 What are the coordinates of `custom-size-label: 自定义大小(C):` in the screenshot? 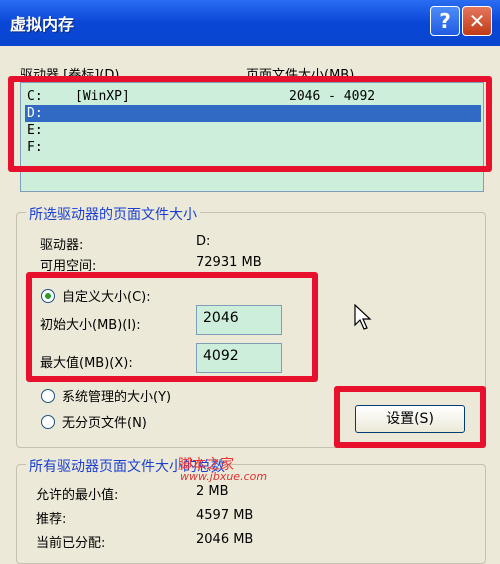 It's located at (106, 297).